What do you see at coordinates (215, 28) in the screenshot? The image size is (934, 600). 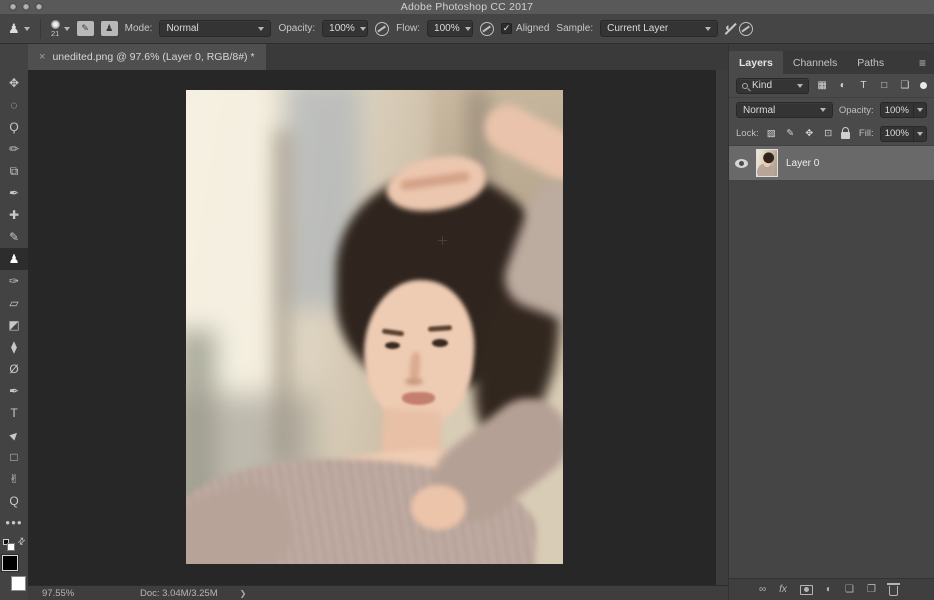 I see `mode-select: Normal` at bounding box center [215, 28].